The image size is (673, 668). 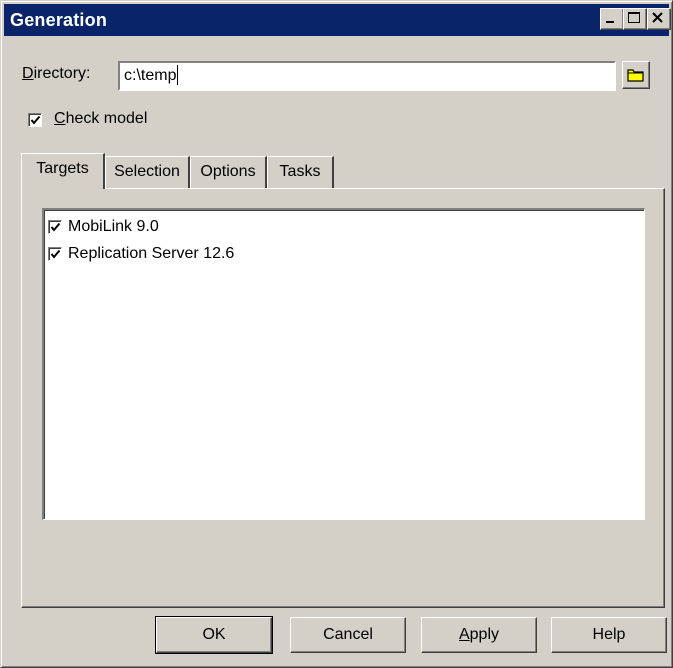 I want to click on directory-input, so click(x=367, y=76).